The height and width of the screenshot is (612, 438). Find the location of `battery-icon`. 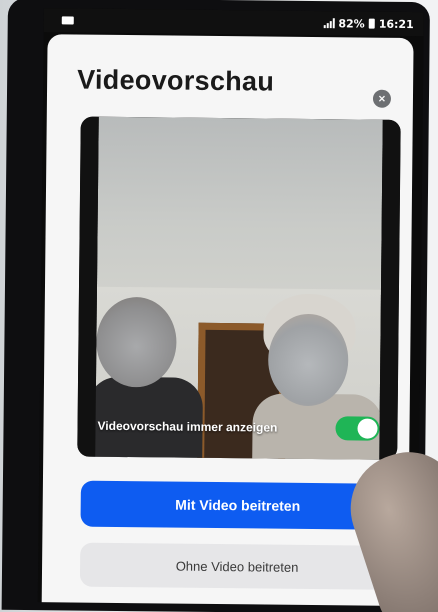

battery-icon is located at coordinates (371, 23).